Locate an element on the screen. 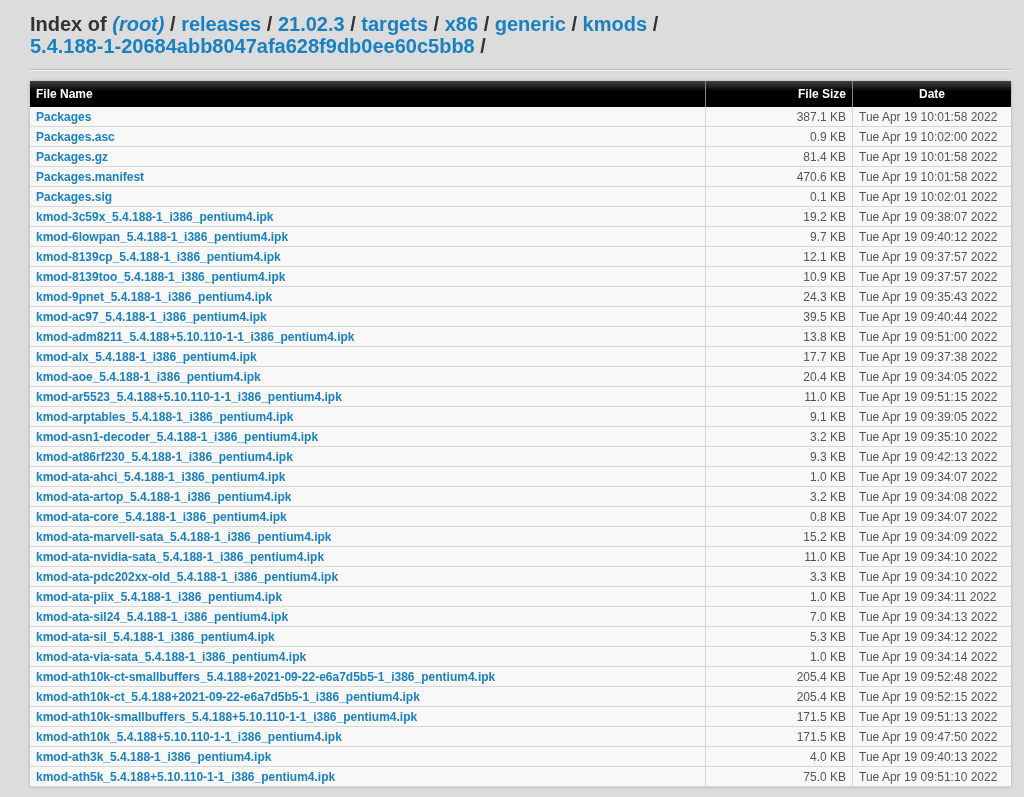 The height and width of the screenshot is (797, 1024). column-header: File Name is located at coordinates (368, 94).